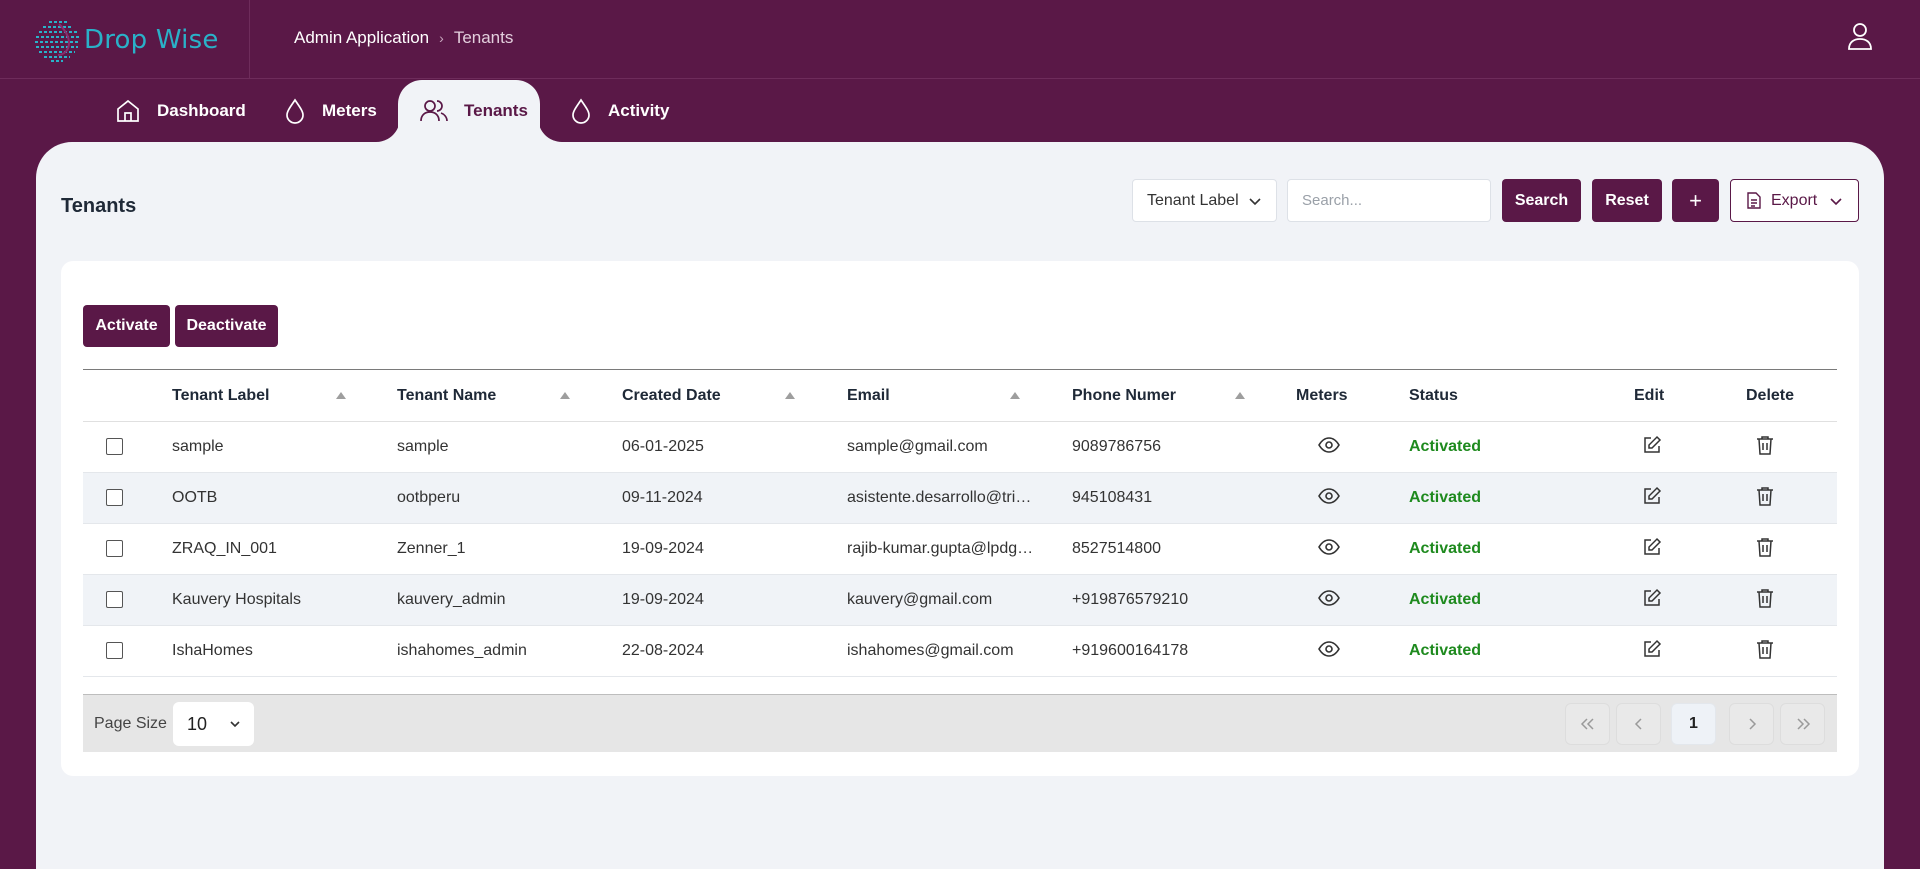 The image size is (1920, 869). I want to click on double-chevron-left-icon, so click(1587, 724).